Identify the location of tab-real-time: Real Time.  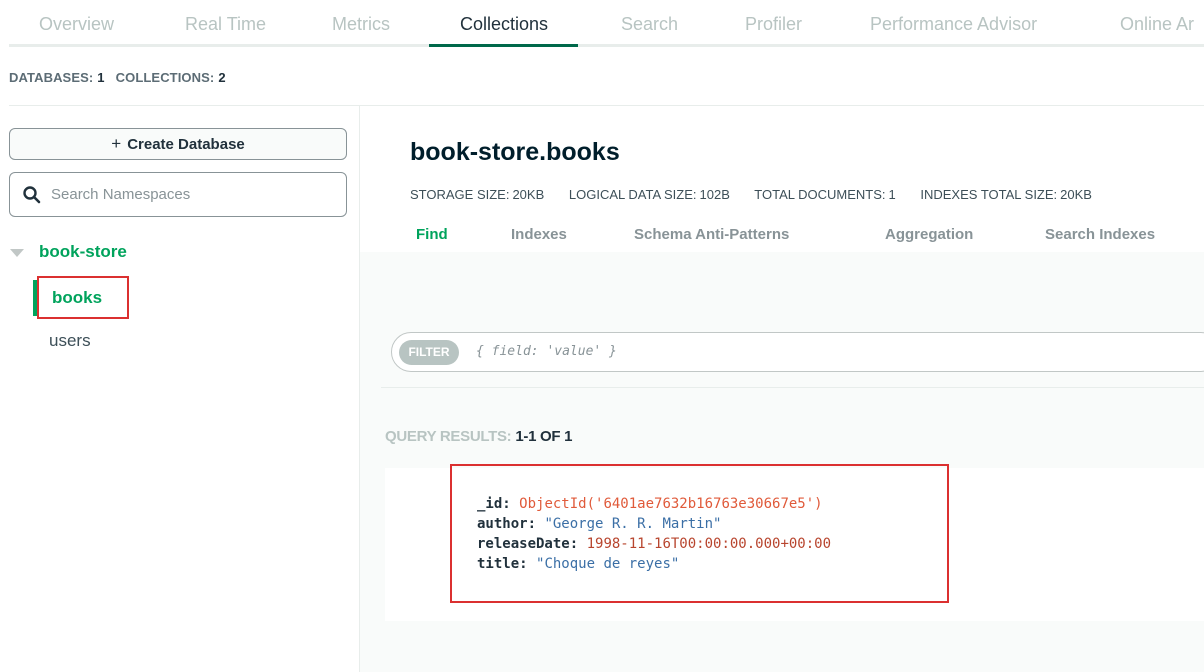
(225, 23).